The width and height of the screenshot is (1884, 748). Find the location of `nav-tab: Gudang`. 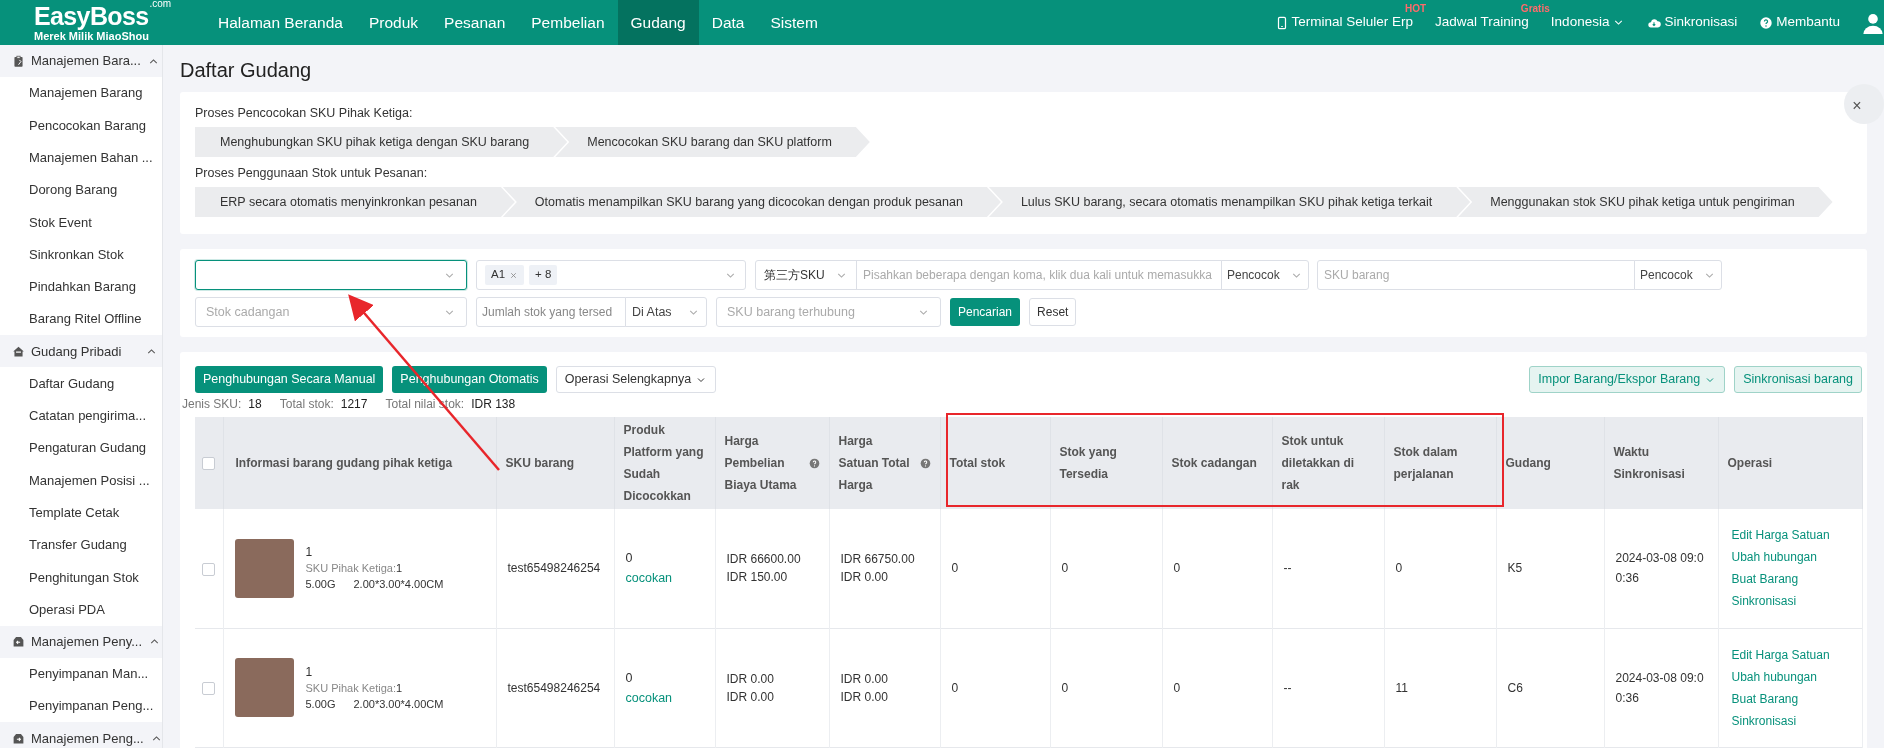

nav-tab: Gudang is located at coordinates (658, 22).